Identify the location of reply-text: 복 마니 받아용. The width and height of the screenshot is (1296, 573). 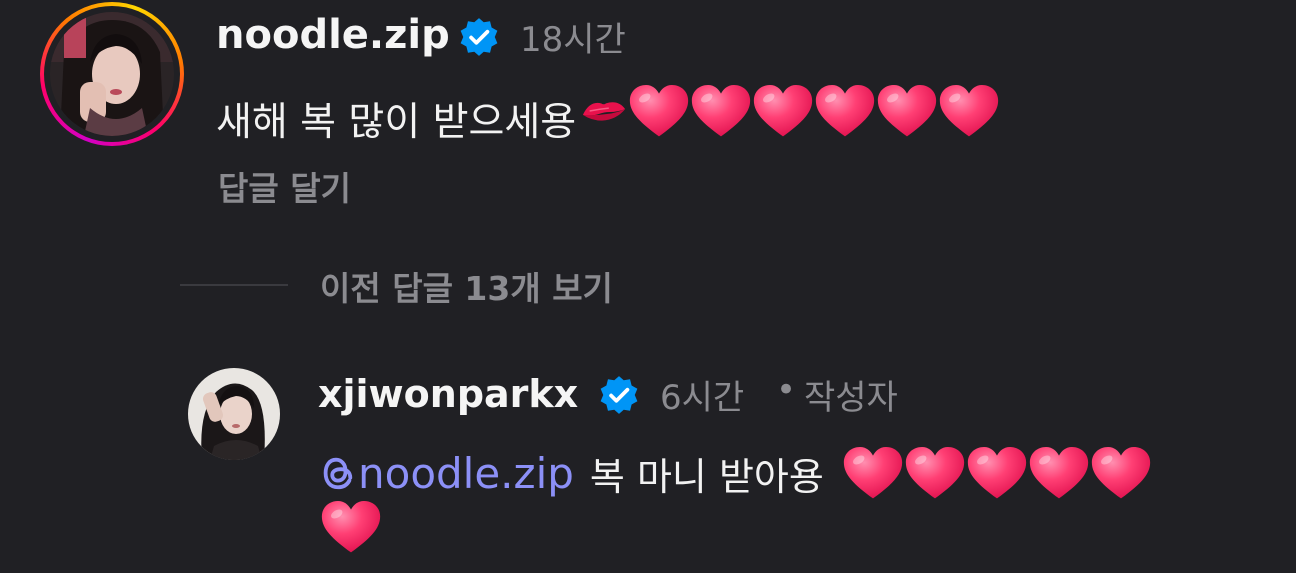
(706, 476).